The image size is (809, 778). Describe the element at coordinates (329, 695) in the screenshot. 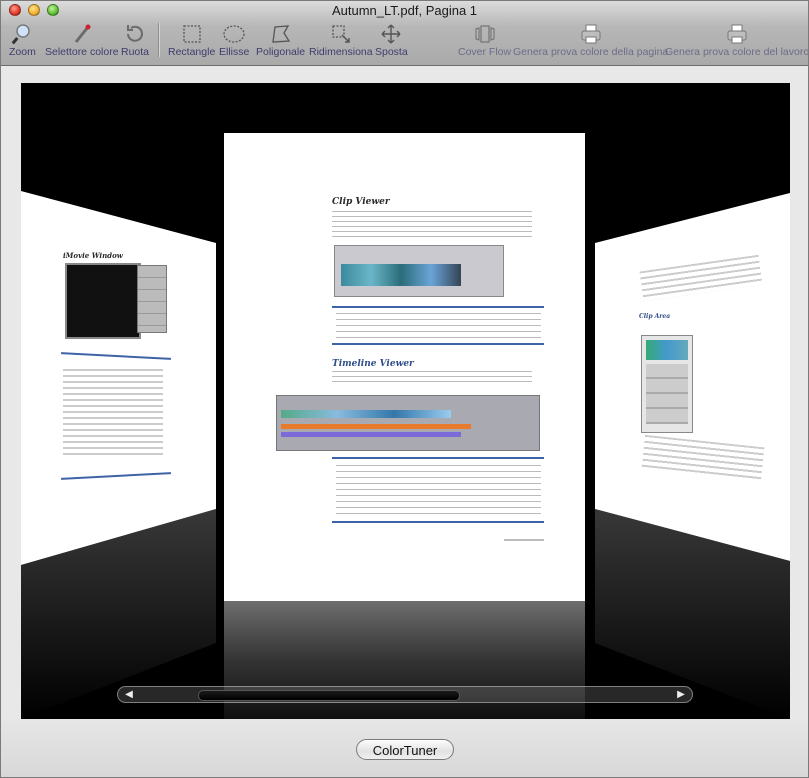

I see `scroll-thumb` at that location.